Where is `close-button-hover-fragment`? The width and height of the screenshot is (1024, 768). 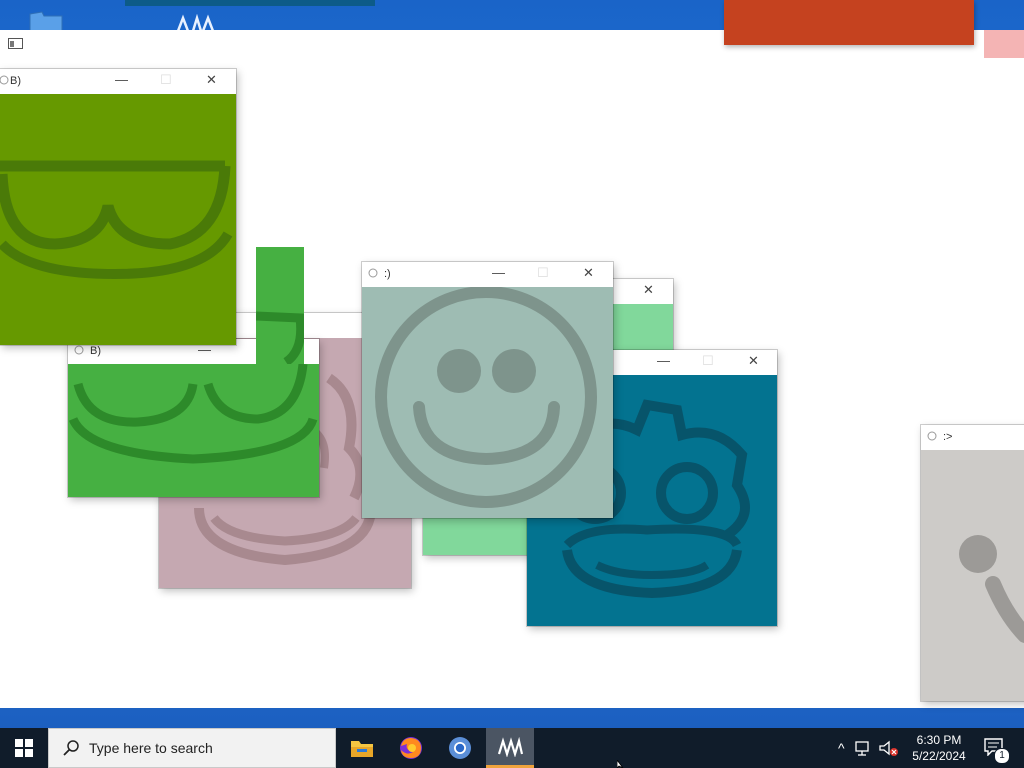
close-button-hover-fragment is located at coordinates (1004, 44).